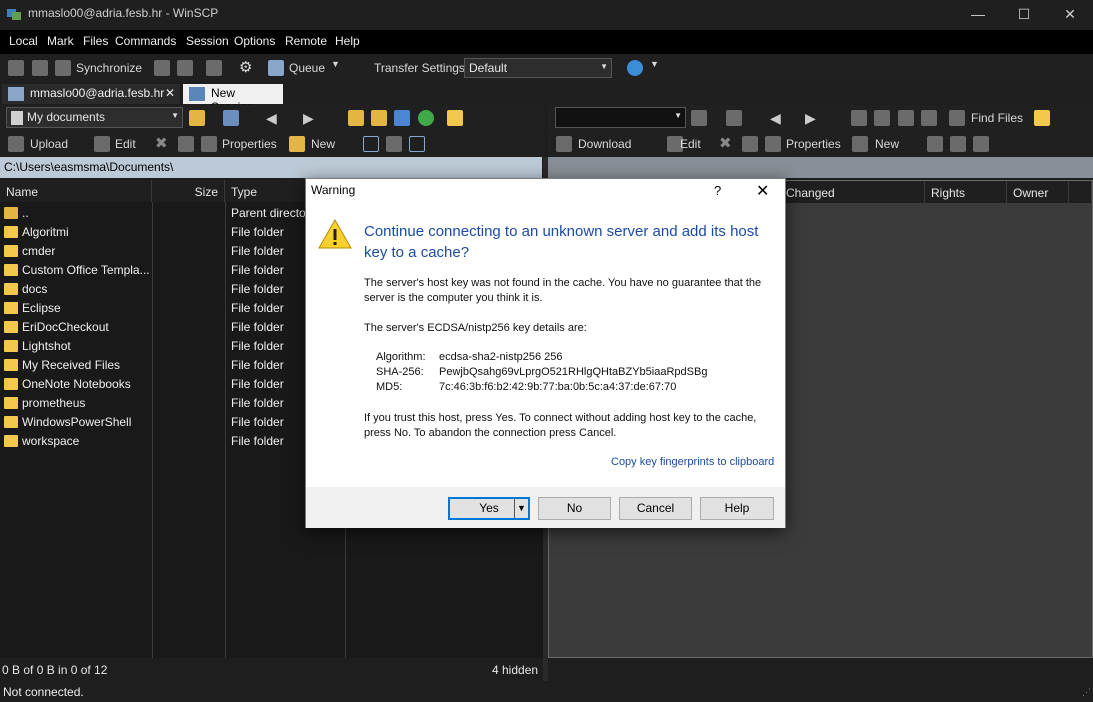  What do you see at coordinates (145, 41) in the screenshot?
I see `menu-commands: Commands` at bounding box center [145, 41].